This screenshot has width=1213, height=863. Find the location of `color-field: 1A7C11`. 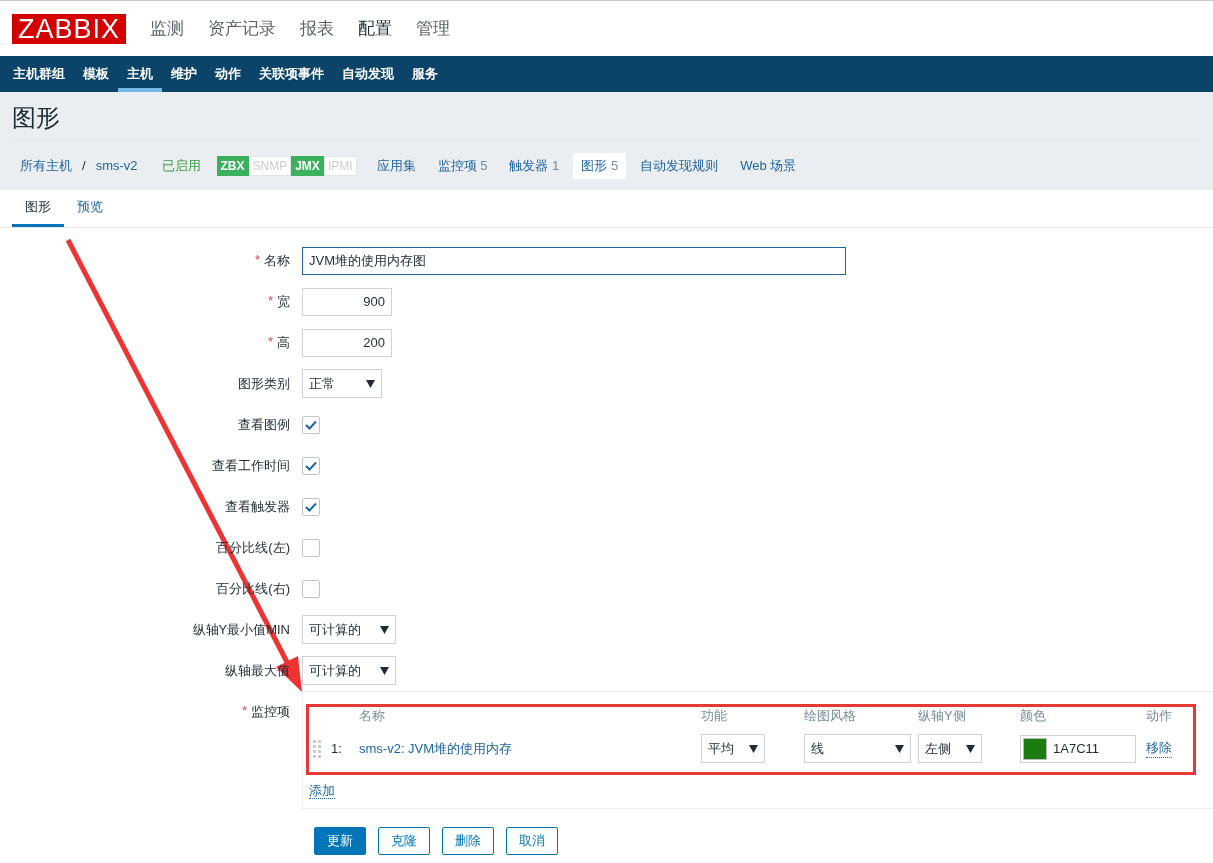

color-field: 1A7C11 is located at coordinates (1078, 748).